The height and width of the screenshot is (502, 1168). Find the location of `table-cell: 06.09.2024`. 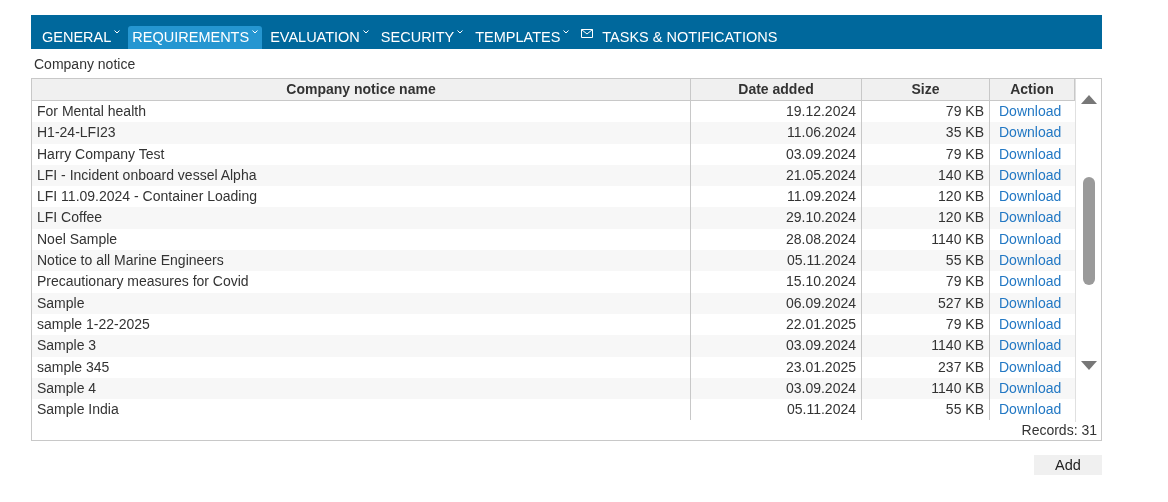

table-cell: 06.09.2024 is located at coordinates (776, 303).